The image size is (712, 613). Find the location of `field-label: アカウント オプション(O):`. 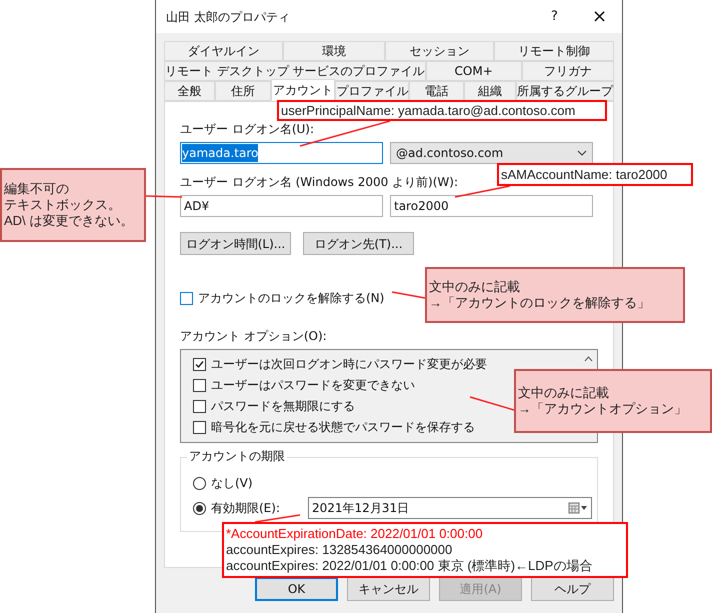

field-label: アカウント オプション(O): is located at coordinates (253, 336).